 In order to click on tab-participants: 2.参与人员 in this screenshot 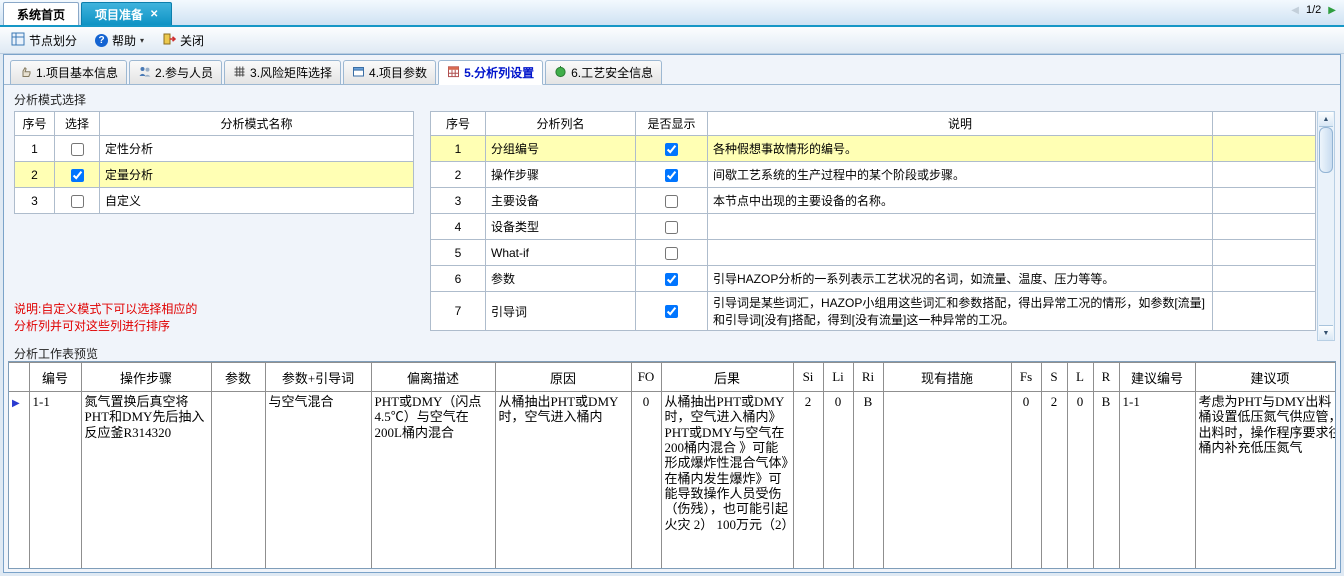, I will do `click(176, 72)`.